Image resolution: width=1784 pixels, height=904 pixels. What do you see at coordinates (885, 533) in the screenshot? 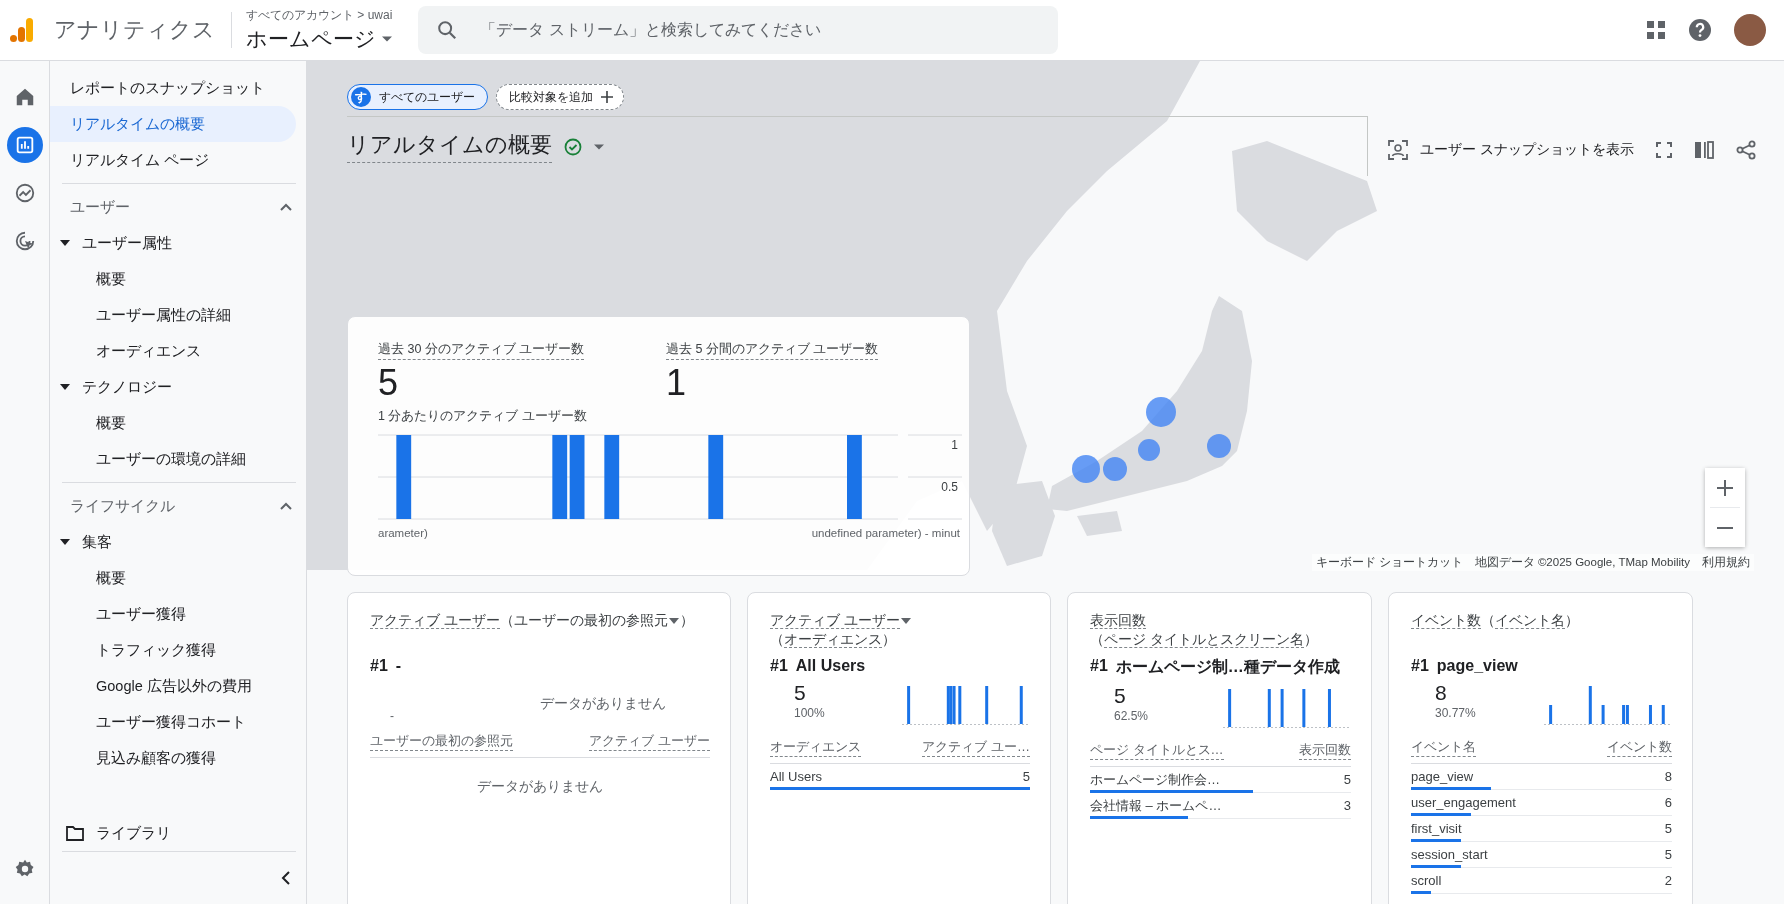
I see `x-axis-label: undefined parameter) - minut` at bounding box center [885, 533].